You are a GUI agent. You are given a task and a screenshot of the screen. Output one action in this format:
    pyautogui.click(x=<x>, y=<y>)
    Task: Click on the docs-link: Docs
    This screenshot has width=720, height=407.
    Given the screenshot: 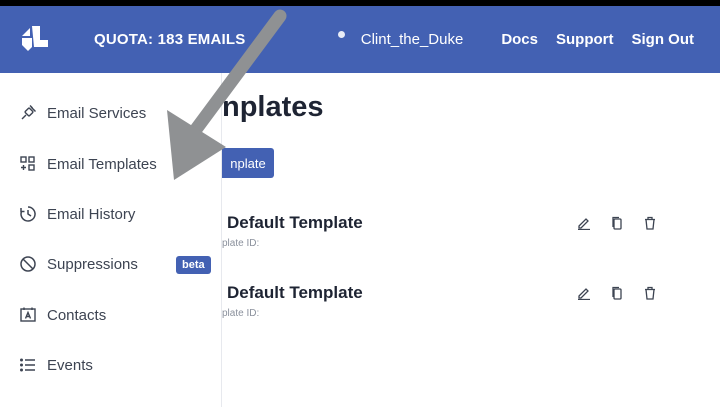 What is the action you would take?
    pyautogui.click(x=519, y=39)
    